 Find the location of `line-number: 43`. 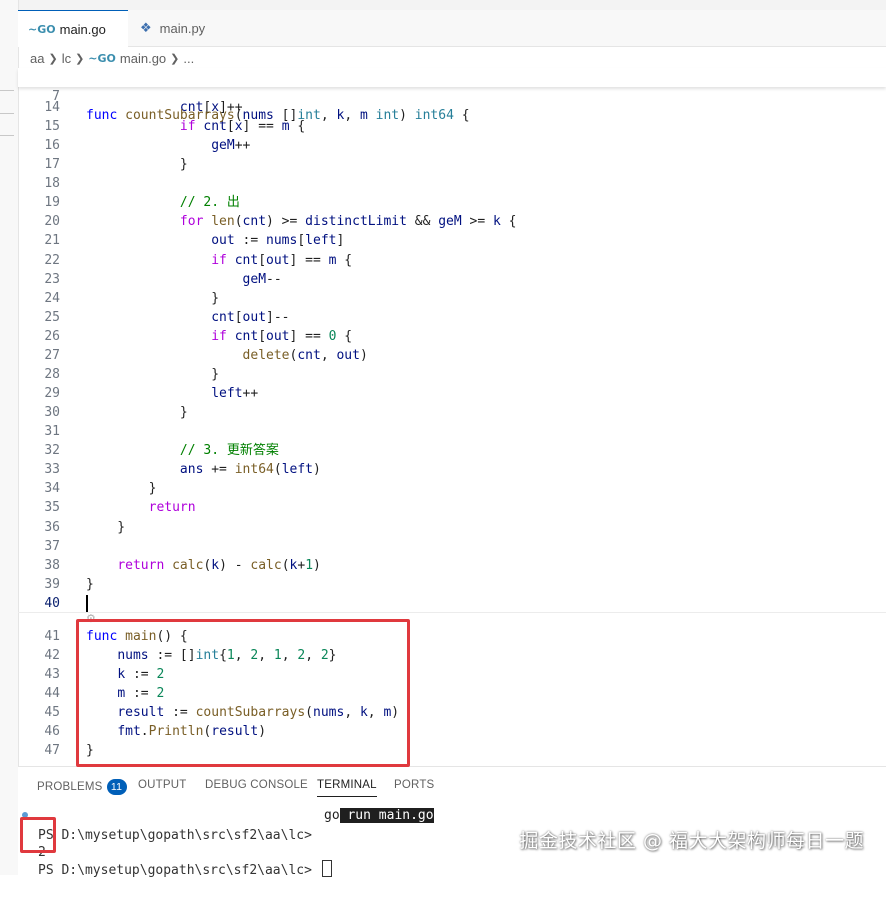

line-number: 43 is located at coordinates (52, 674).